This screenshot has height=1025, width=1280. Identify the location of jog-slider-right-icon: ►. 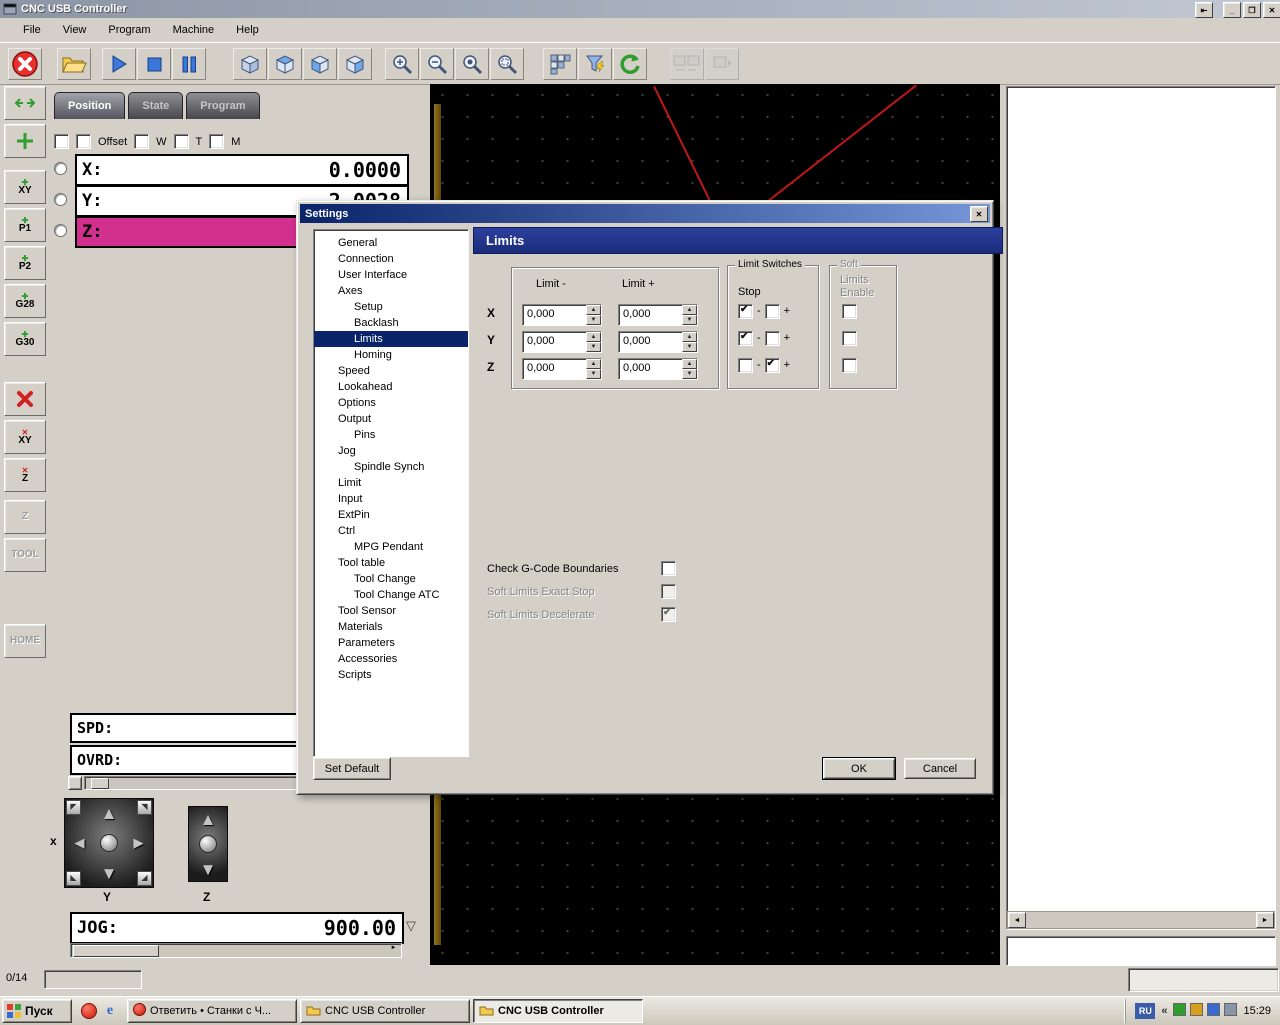
(393, 950).